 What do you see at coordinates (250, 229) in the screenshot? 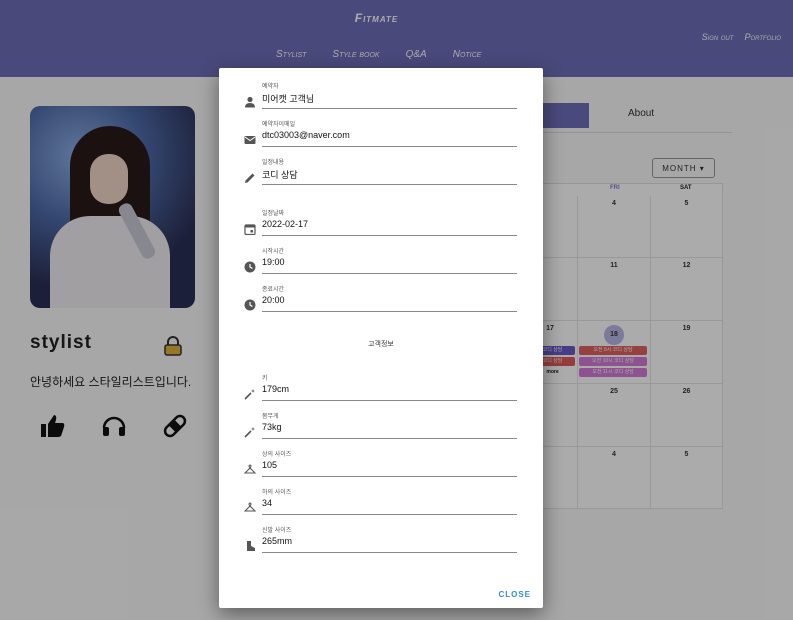
I see `calendar-icon` at bounding box center [250, 229].